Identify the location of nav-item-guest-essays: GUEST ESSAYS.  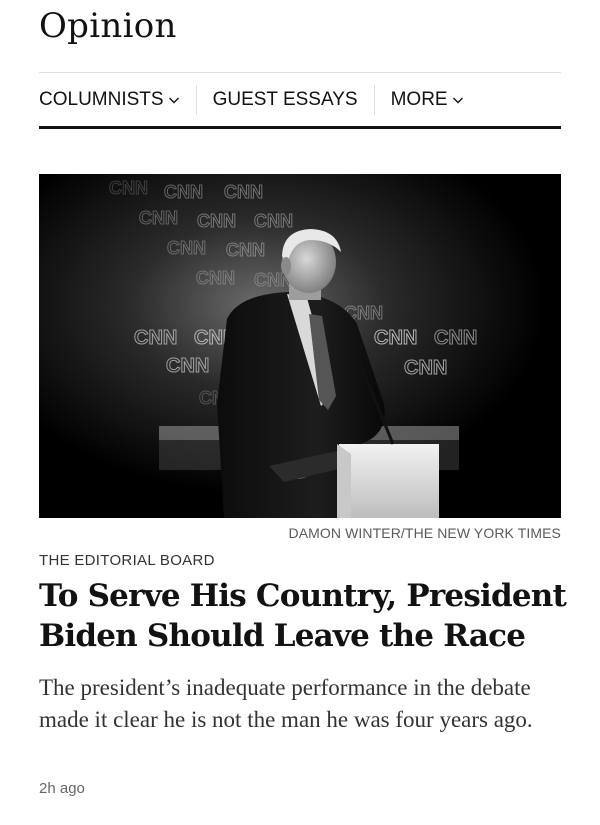
(285, 100).